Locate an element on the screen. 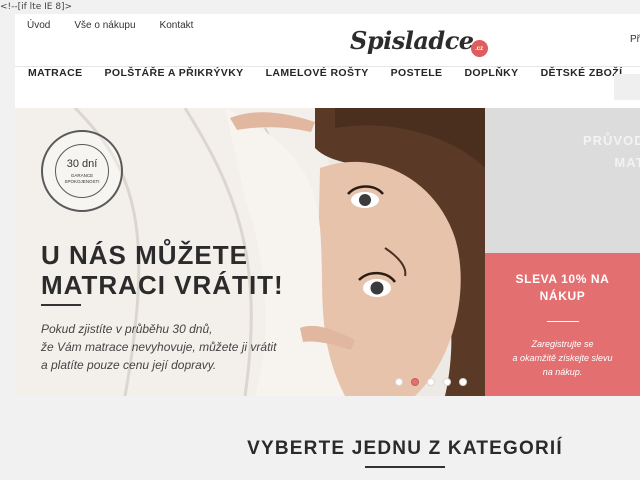 This screenshot has height=480, width=640. promo-text-line-1: Zaregistrujte se is located at coordinates (562, 344).